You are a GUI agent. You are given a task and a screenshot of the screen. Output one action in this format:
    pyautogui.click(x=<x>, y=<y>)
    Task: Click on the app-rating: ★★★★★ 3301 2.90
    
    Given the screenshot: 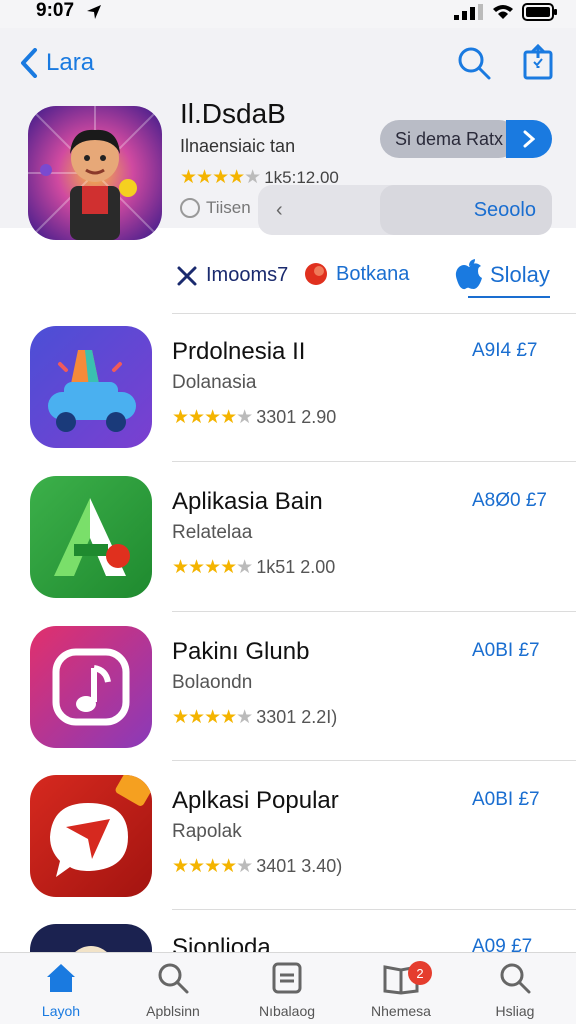 What is the action you would take?
    pyautogui.click(x=254, y=417)
    